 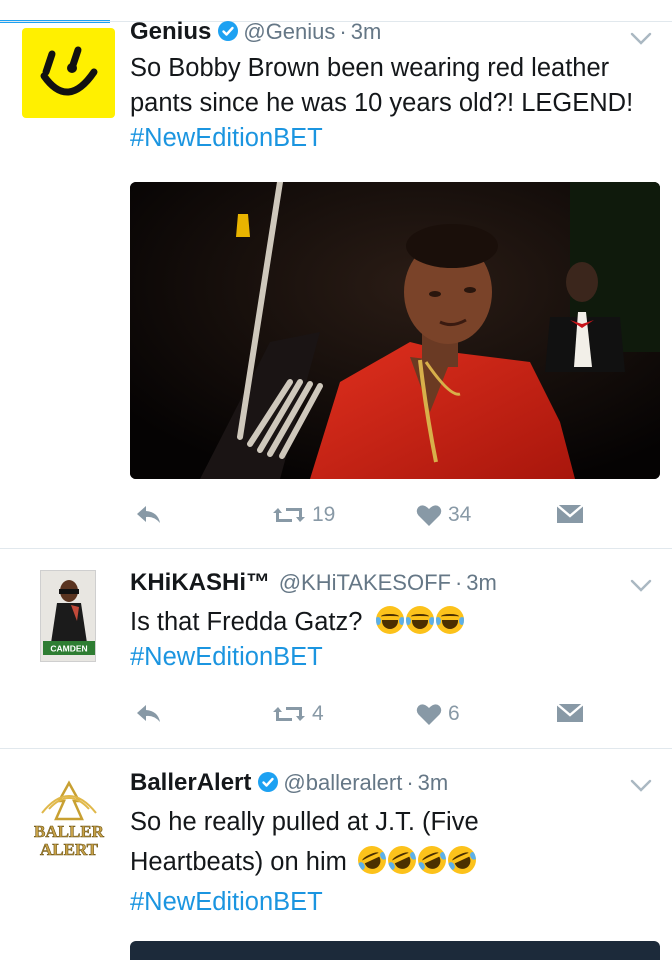 What do you see at coordinates (304, 822) in the screenshot?
I see `tweet-body-line1: So he really pulled at J.T. (Five` at bounding box center [304, 822].